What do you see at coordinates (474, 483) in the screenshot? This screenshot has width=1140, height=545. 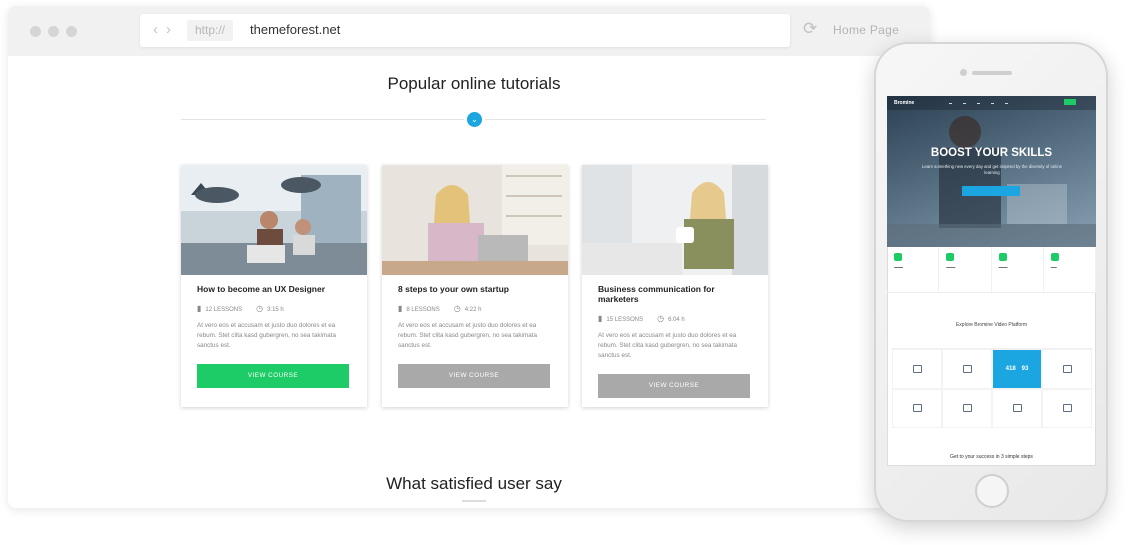 I see `testimonials-title: What satisfied user say` at bounding box center [474, 483].